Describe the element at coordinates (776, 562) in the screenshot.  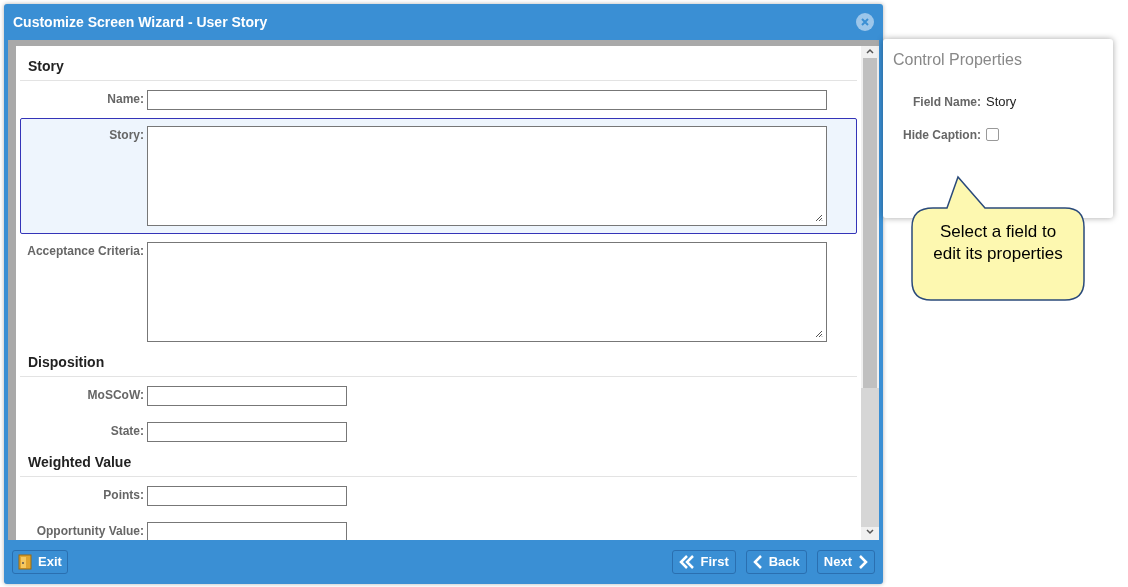
I see `nav-button: Back` at that location.